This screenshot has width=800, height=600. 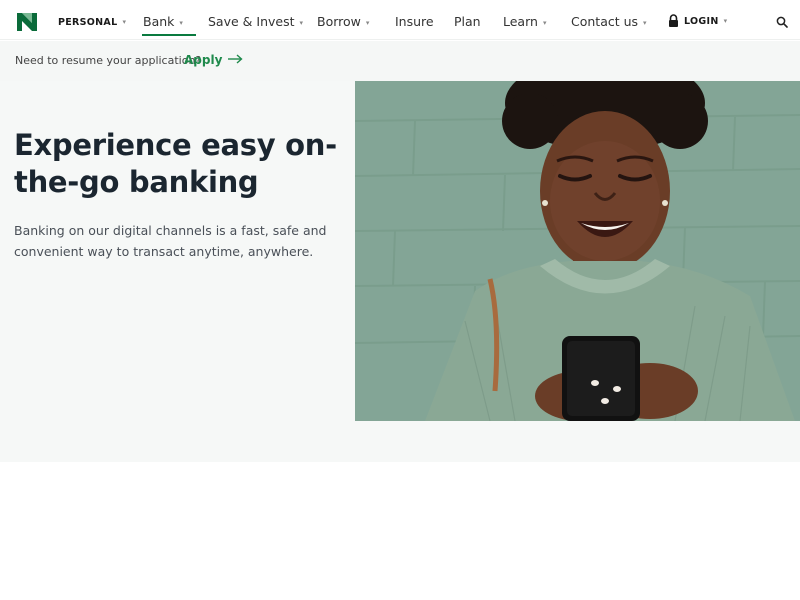 I want to click on nav-item-label: Contact us, so click(x=605, y=21).